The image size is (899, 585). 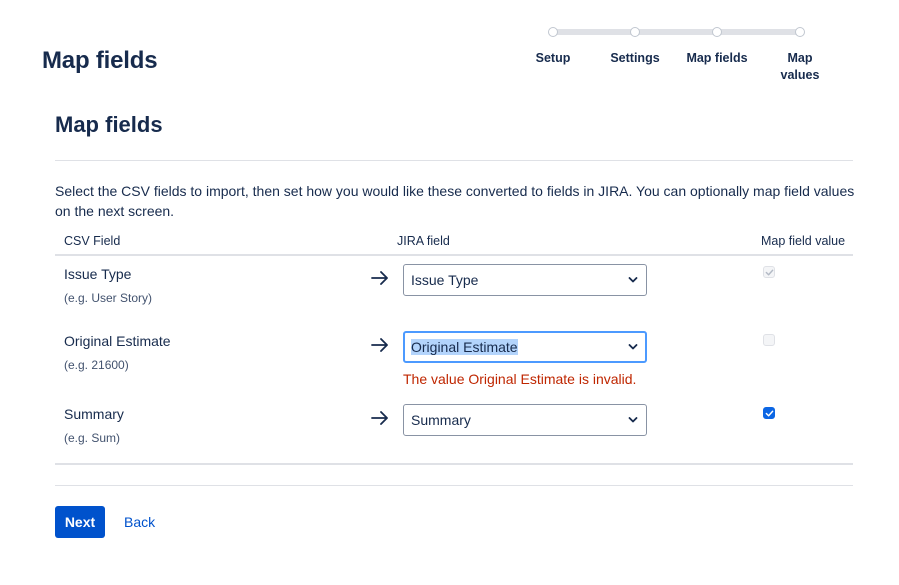 I want to click on section-title: Map fields, so click(x=109, y=124).